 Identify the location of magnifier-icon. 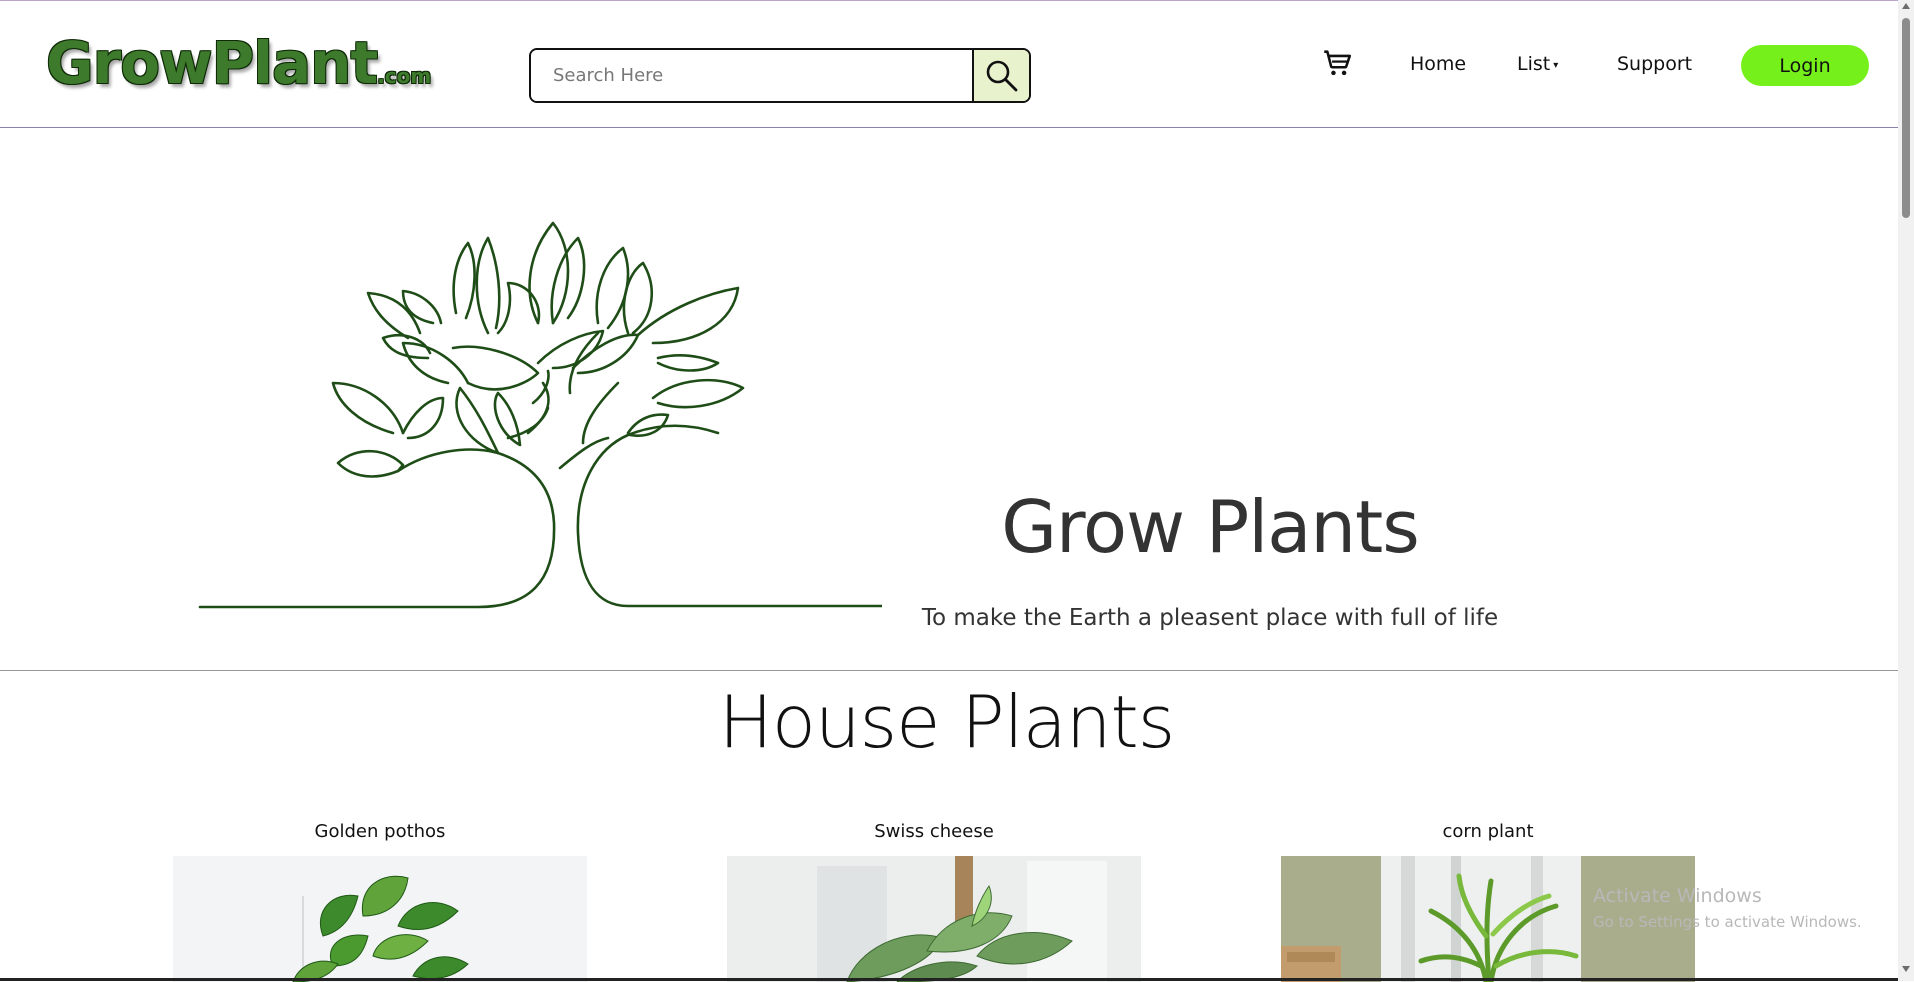
(1001, 75).